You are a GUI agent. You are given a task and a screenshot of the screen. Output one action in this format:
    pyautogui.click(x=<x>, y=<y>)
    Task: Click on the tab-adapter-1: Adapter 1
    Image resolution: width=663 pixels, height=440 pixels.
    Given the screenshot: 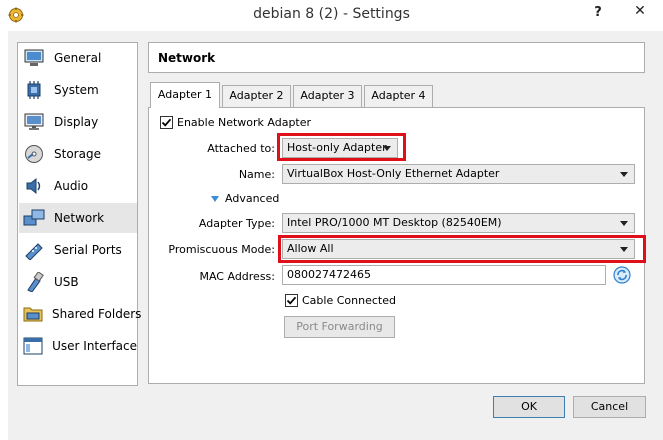 What is the action you would take?
    pyautogui.click(x=185, y=95)
    